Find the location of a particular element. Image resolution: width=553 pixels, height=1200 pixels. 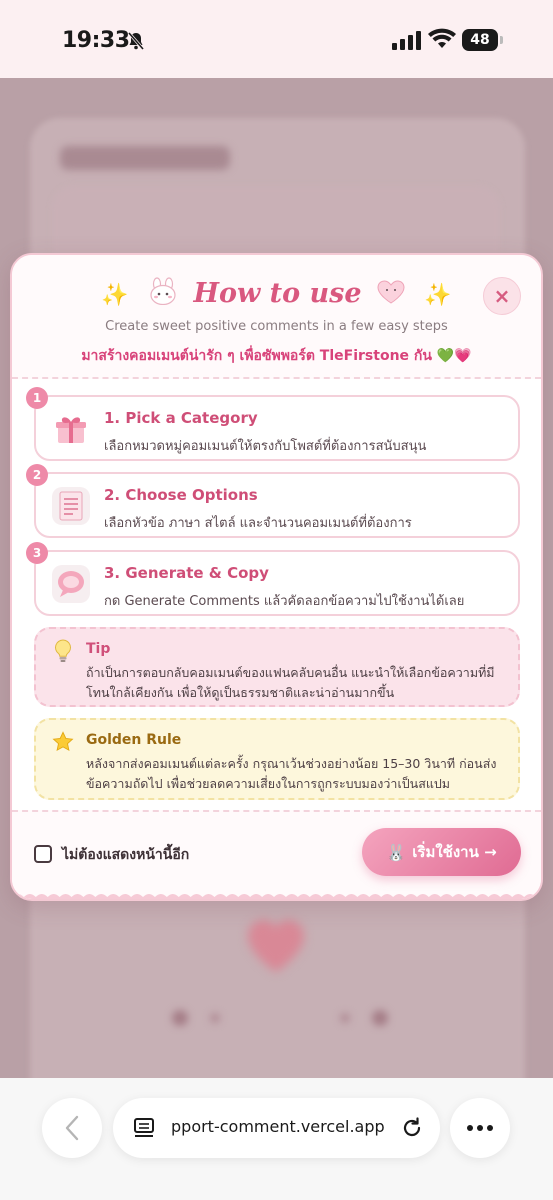

step-title: 1. Pick a Category is located at coordinates (181, 418).